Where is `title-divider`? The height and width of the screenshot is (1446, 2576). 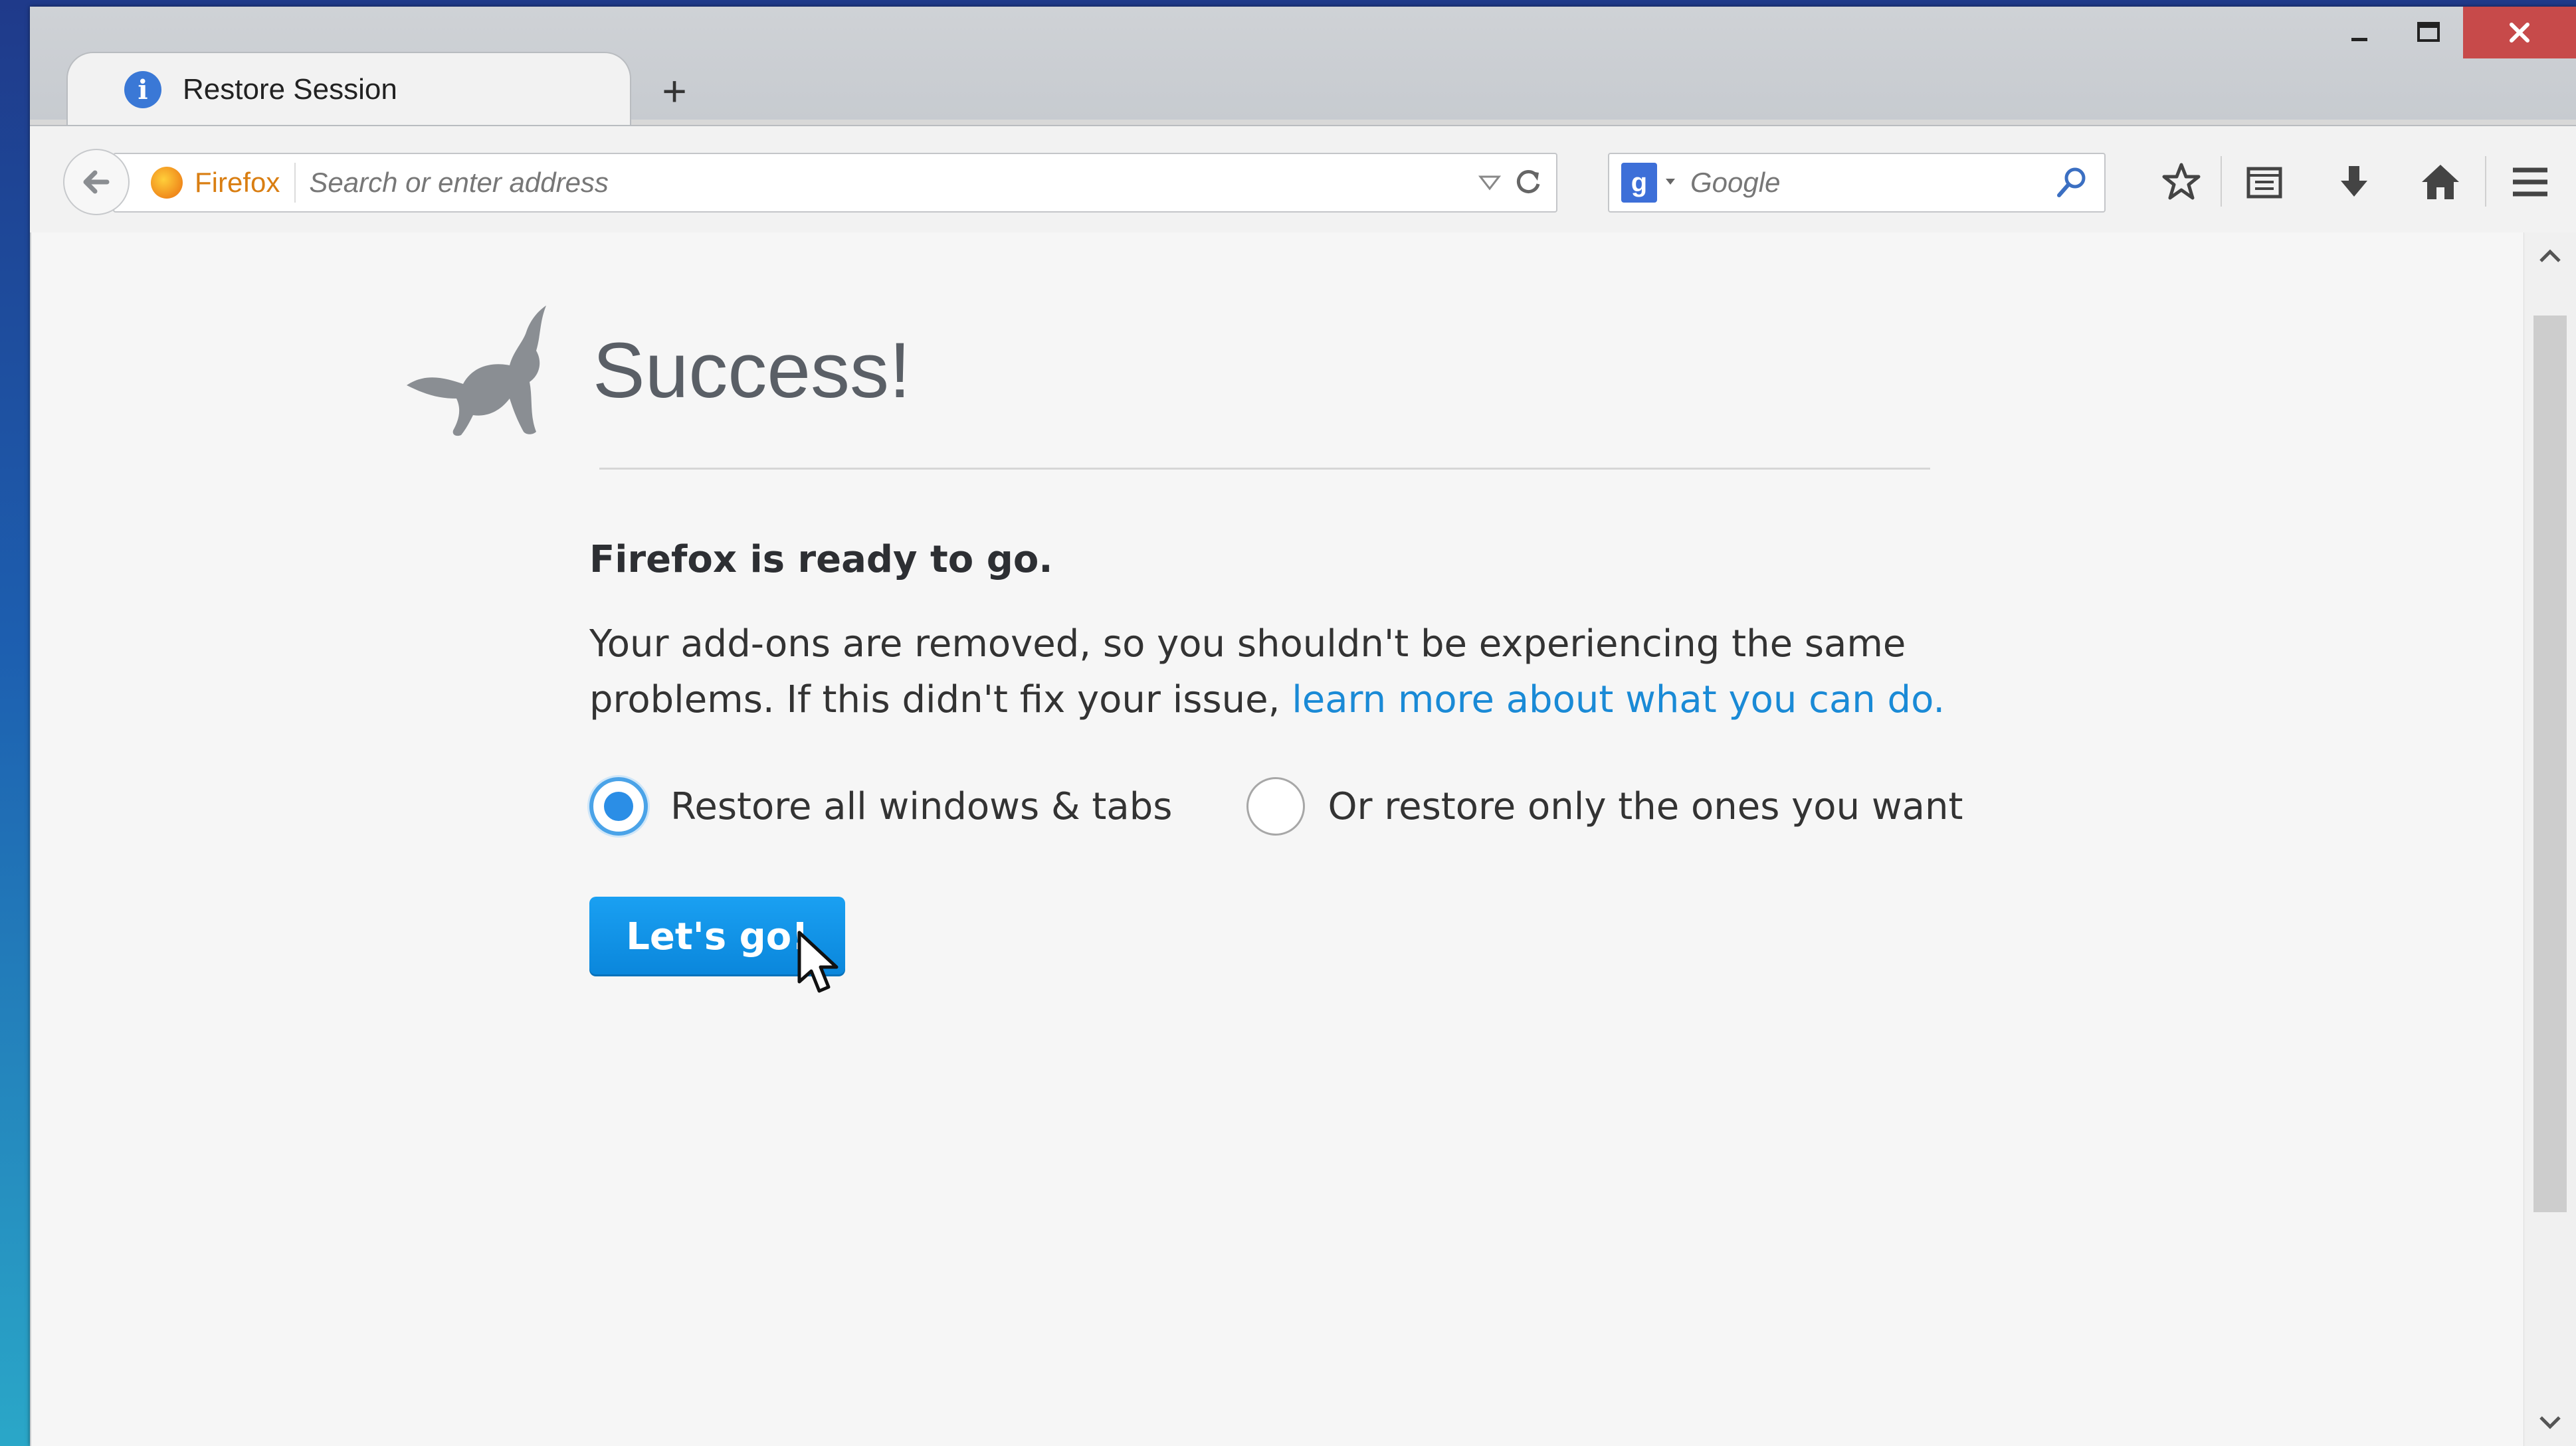
title-divider is located at coordinates (1264, 469).